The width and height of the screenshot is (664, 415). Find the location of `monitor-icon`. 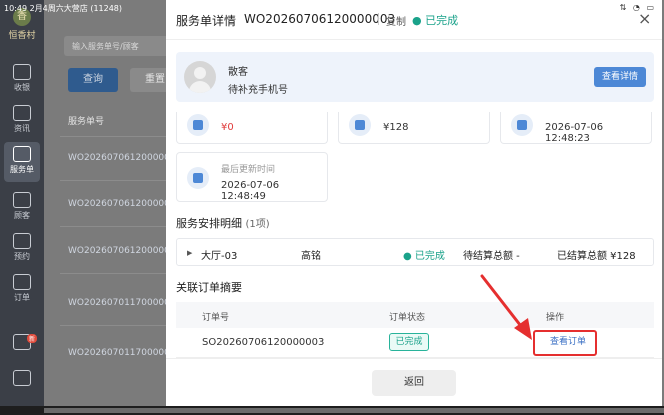

monitor-icon is located at coordinates (22, 72).